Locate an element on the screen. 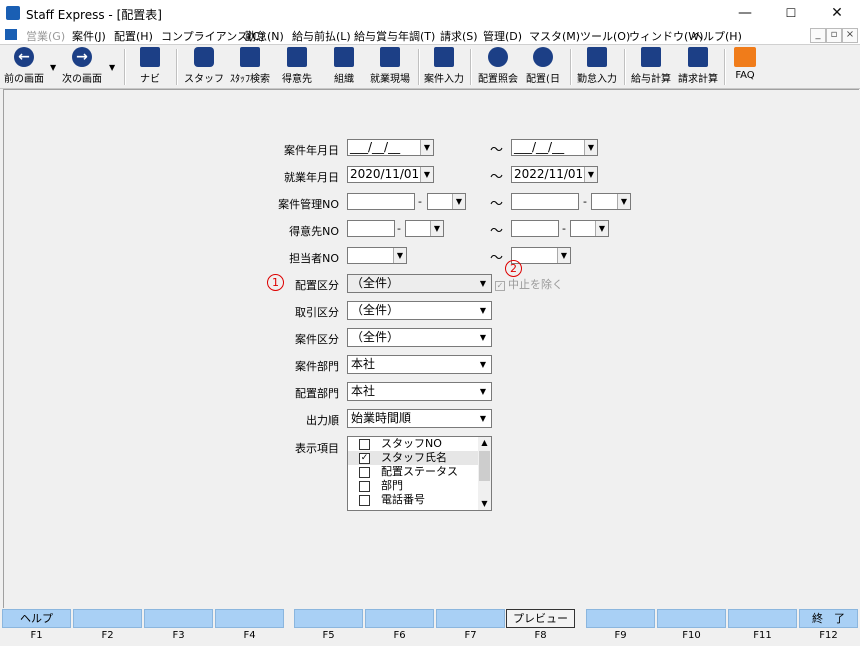  output-order-select: 始業時間順 ▼ is located at coordinates (419, 418).